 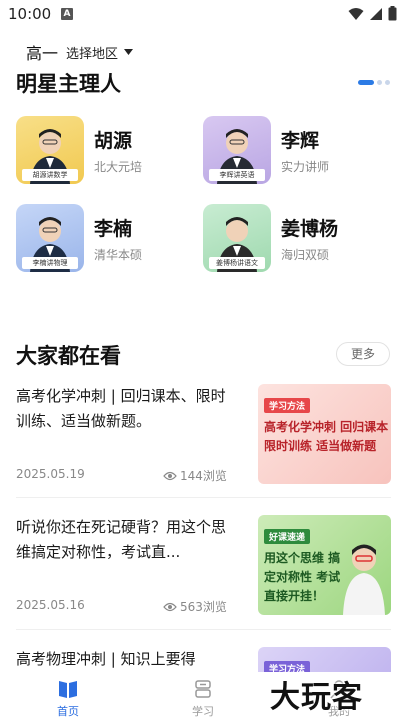 I want to click on status-bar: 10:00 A, so click(x=203, y=14).